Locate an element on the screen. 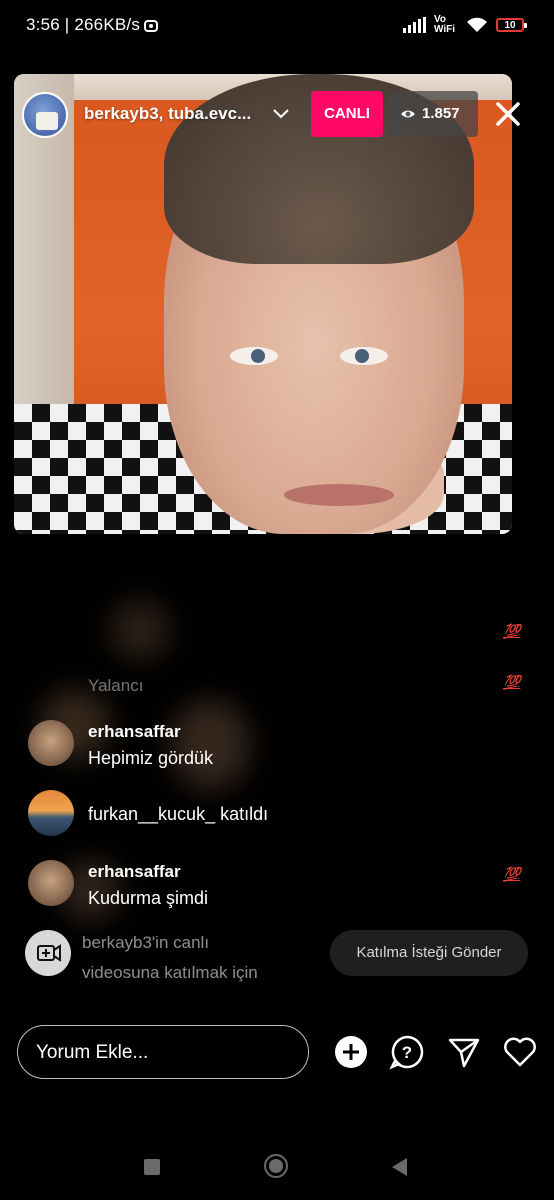 The image size is (554, 1200). viewer-count-badge: 1.857 is located at coordinates (433, 114).